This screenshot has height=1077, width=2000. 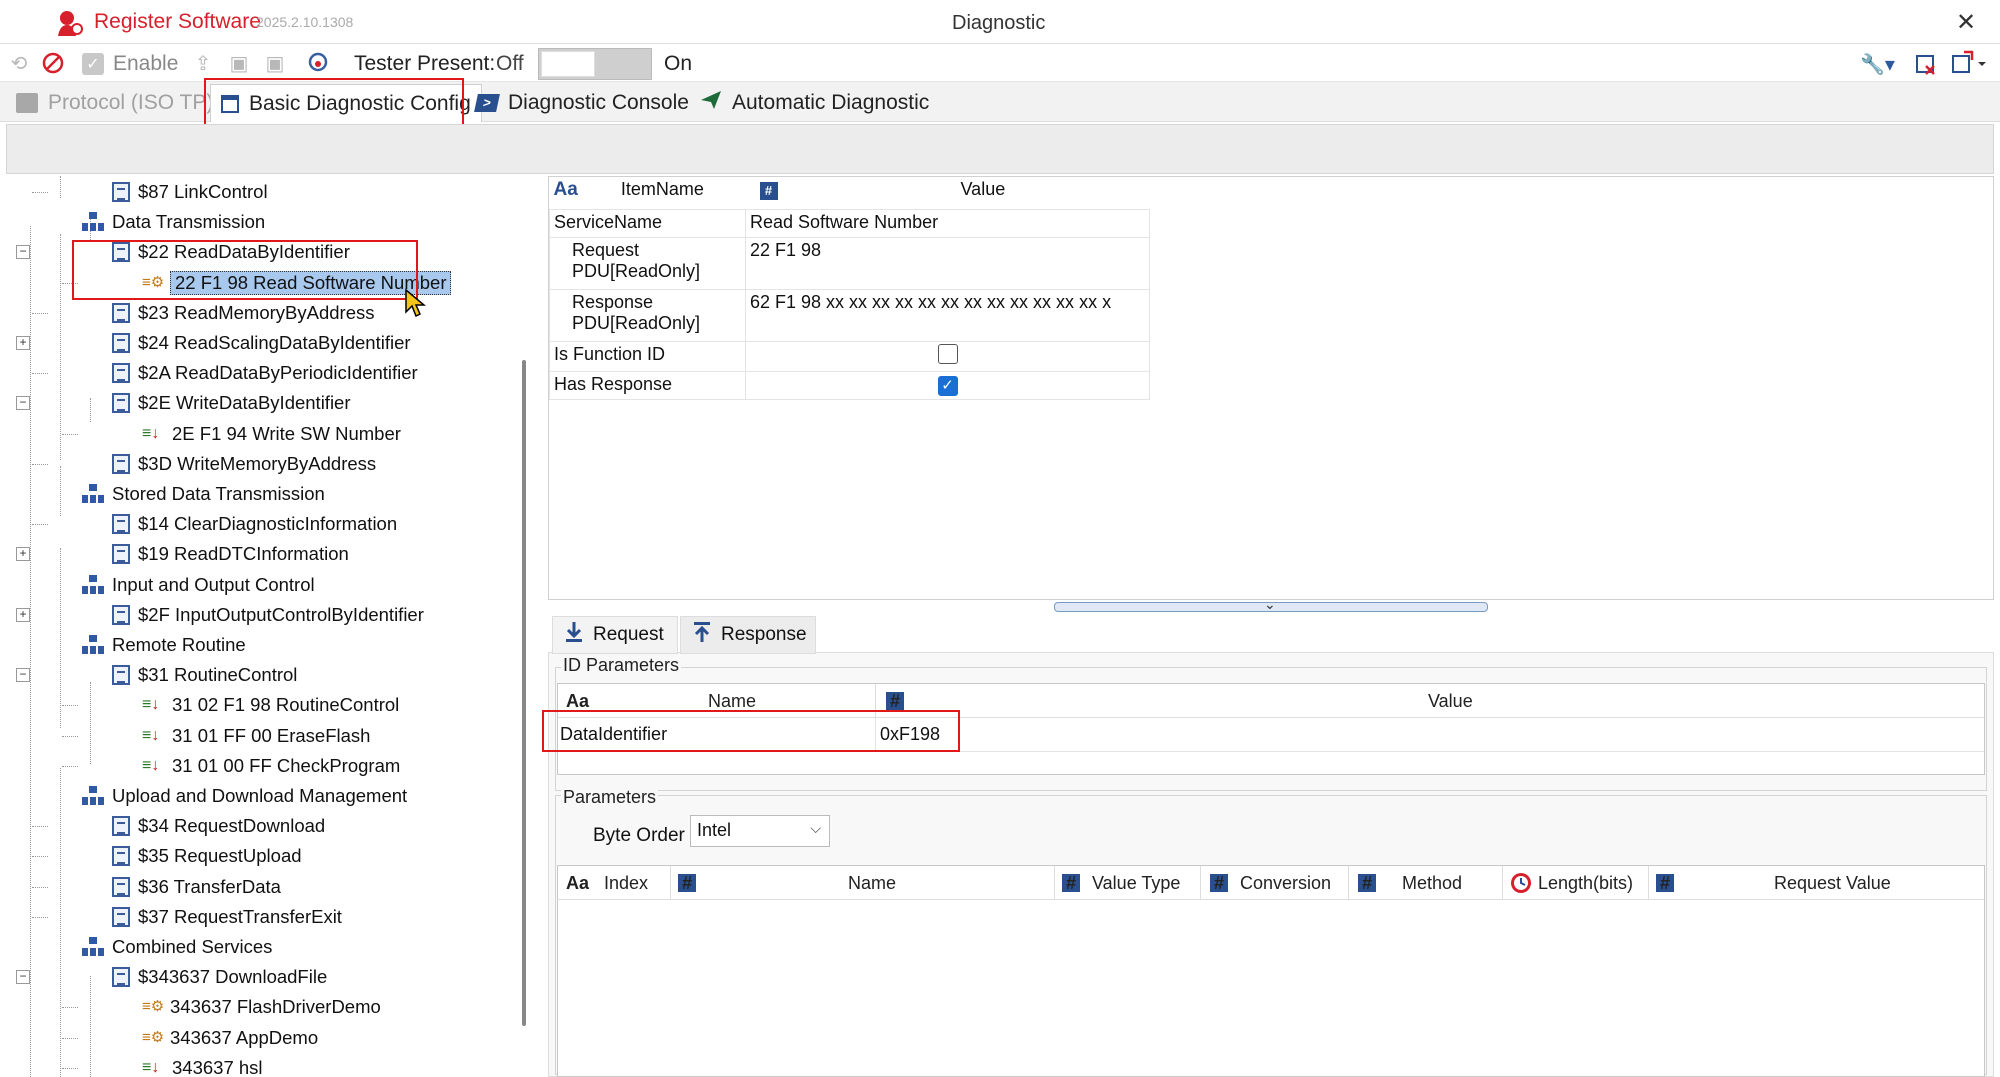 I want to click on param-col-request-value: Request Value, so click(x=1832, y=883).